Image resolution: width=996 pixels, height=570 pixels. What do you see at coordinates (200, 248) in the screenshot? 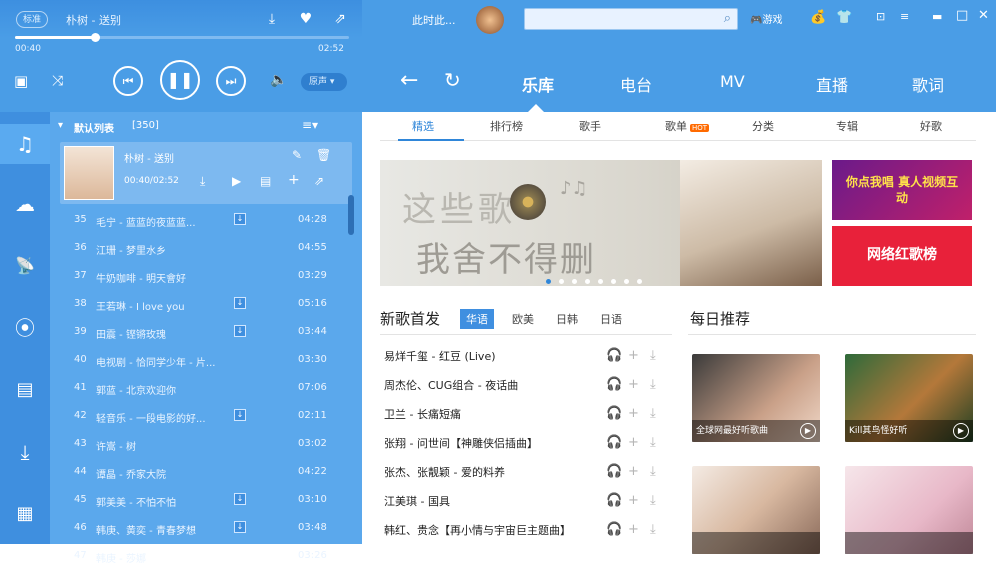
I see `playlist-row: 36 江珊 - 梦里水乡 04:55` at bounding box center [200, 248].